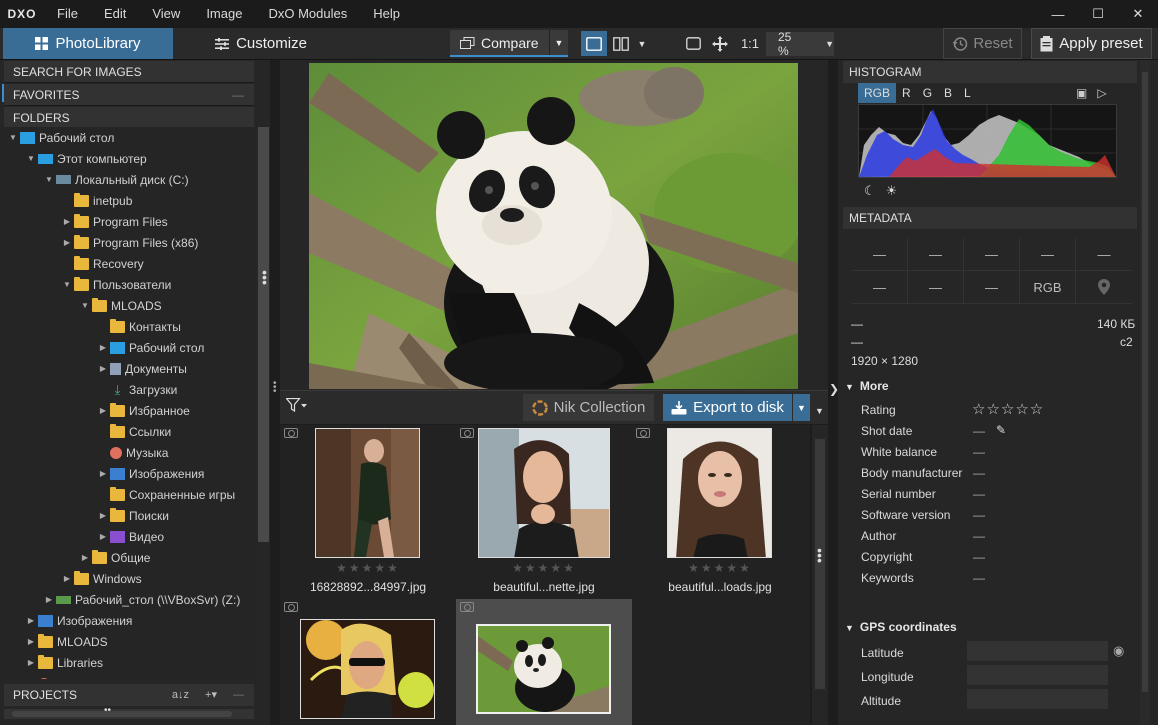 The height and width of the screenshot is (725, 1158). What do you see at coordinates (1037, 675) in the screenshot?
I see `longitude-input` at bounding box center [1037, 675].